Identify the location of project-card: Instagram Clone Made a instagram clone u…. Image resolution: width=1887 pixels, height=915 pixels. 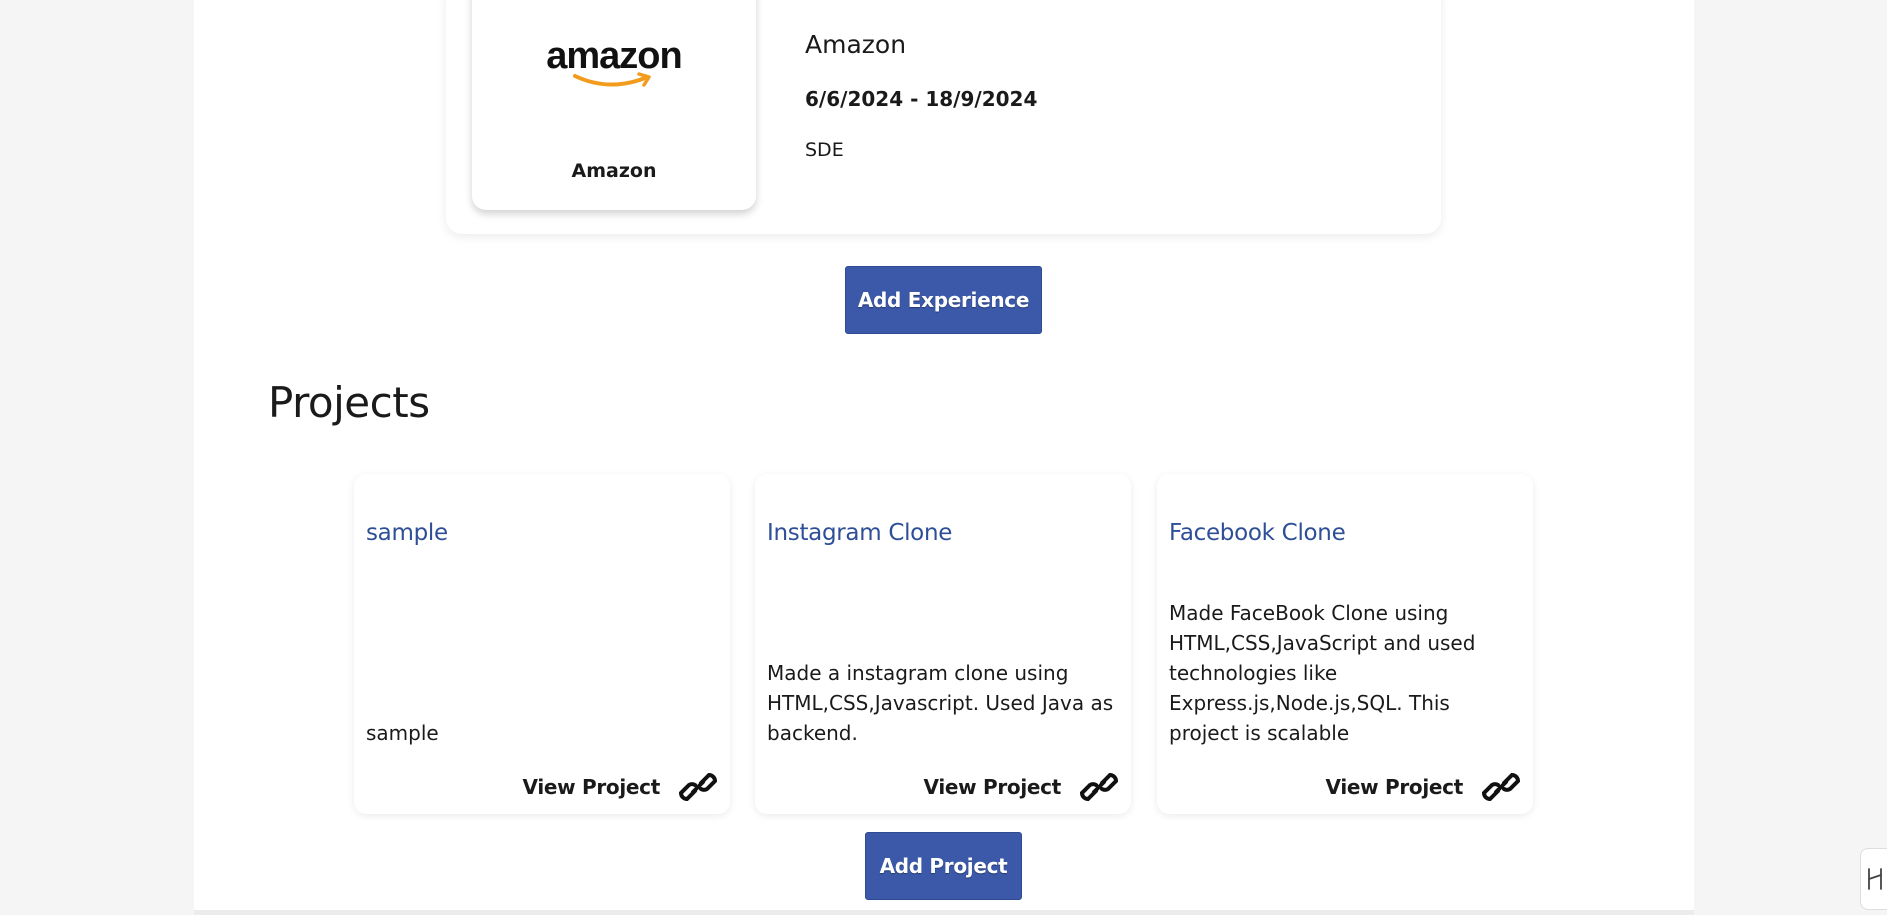
(943, 644).